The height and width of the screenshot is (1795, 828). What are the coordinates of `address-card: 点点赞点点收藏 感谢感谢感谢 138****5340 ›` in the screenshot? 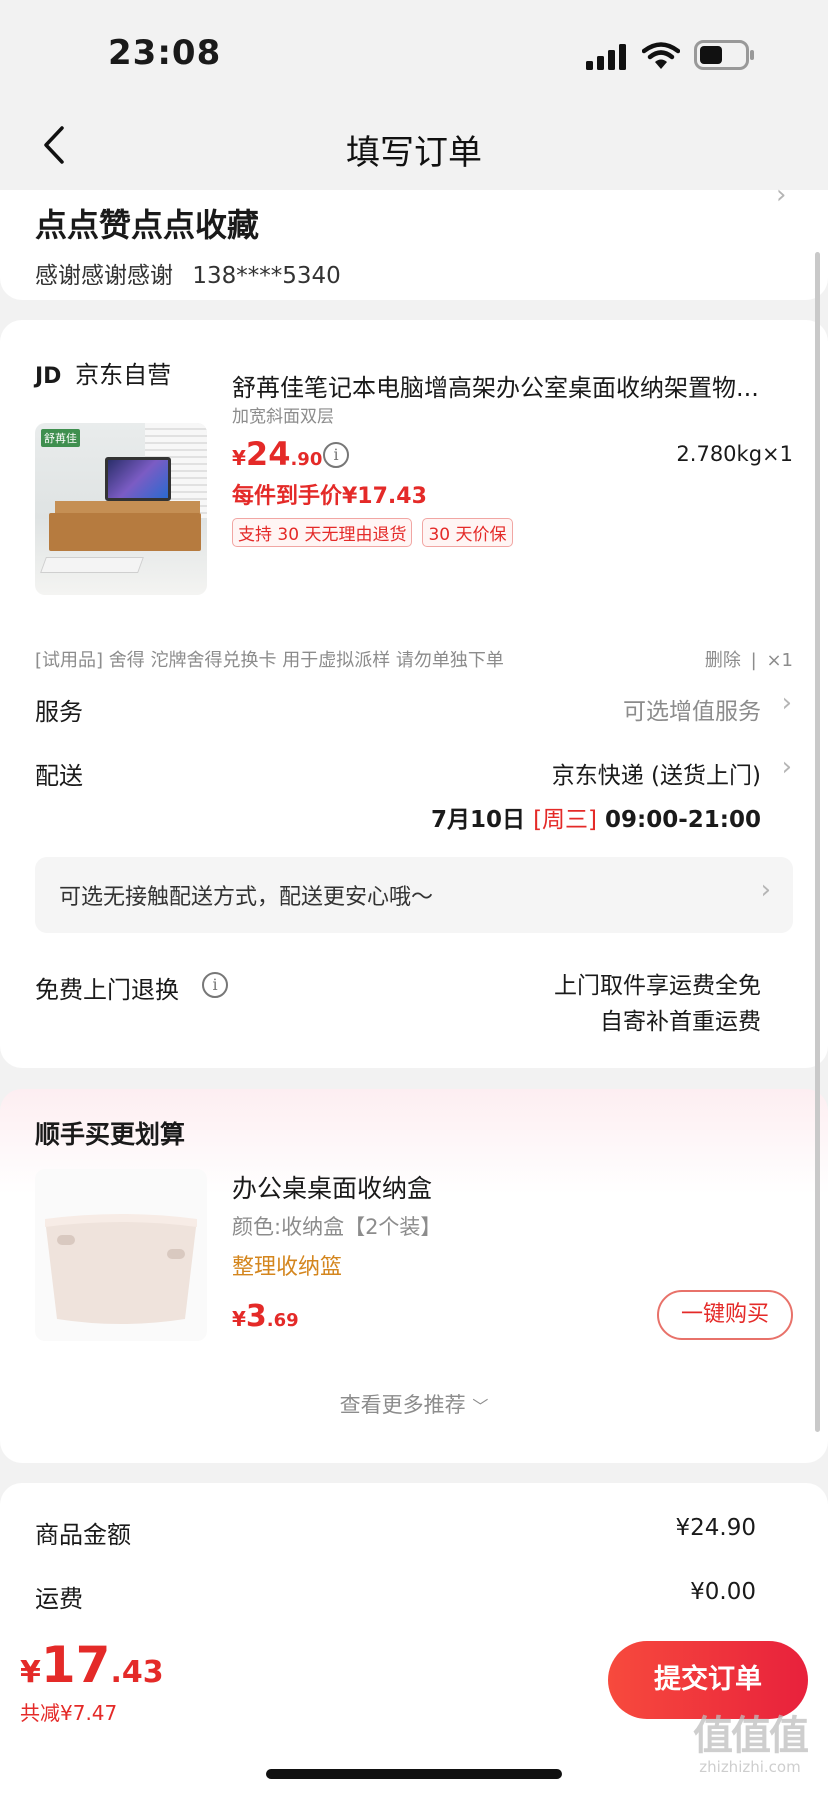 It's located at (414, 240).